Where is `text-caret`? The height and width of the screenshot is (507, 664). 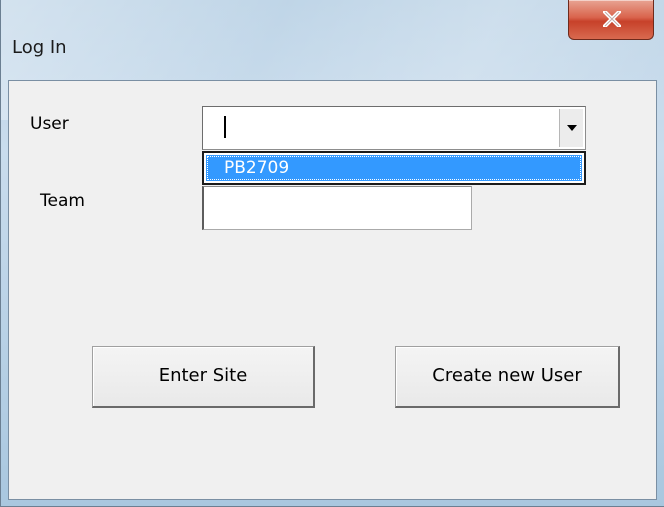
text-caret is located at coordinates (225, 127).